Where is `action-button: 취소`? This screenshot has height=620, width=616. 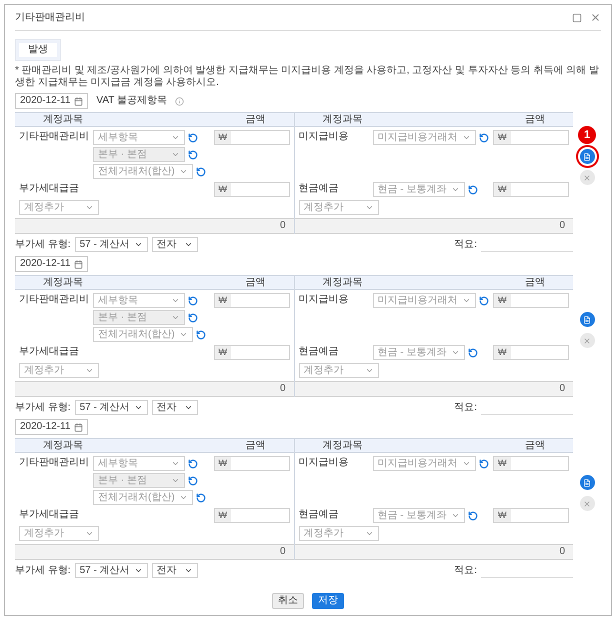 action-button: 취소 is located at coordinates (288, 601).